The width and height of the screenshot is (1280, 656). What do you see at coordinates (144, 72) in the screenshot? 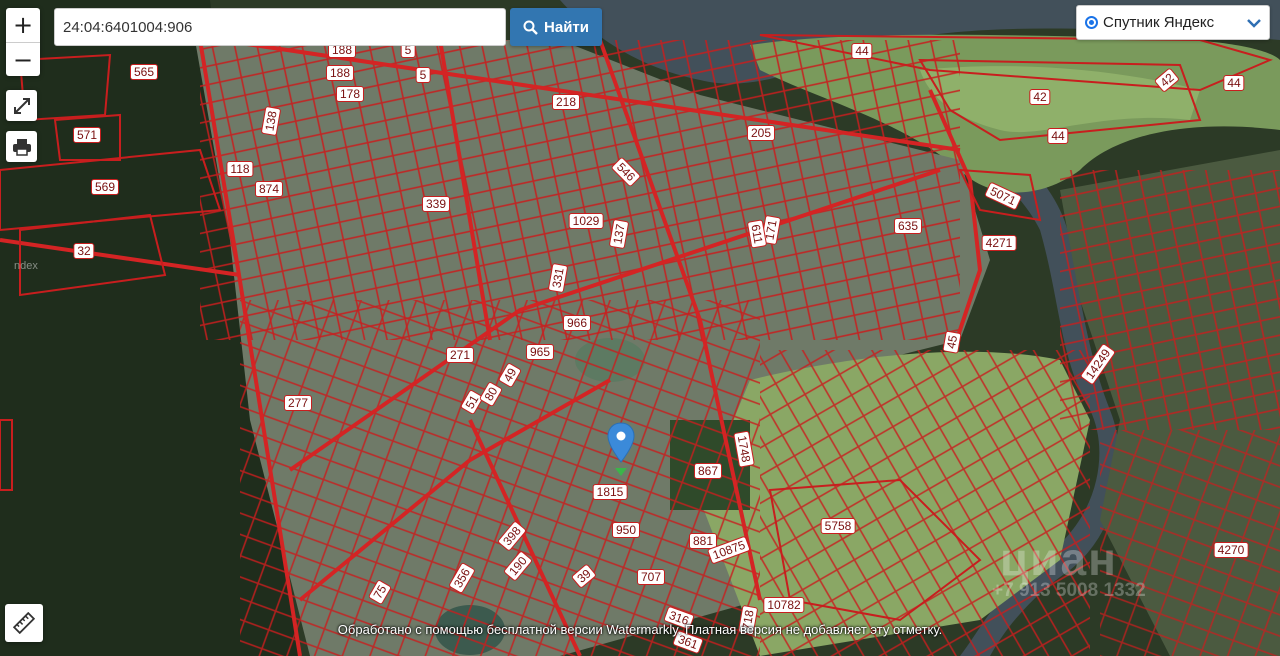
I see `parcel-label: 565` at bounding box center [144, 72].